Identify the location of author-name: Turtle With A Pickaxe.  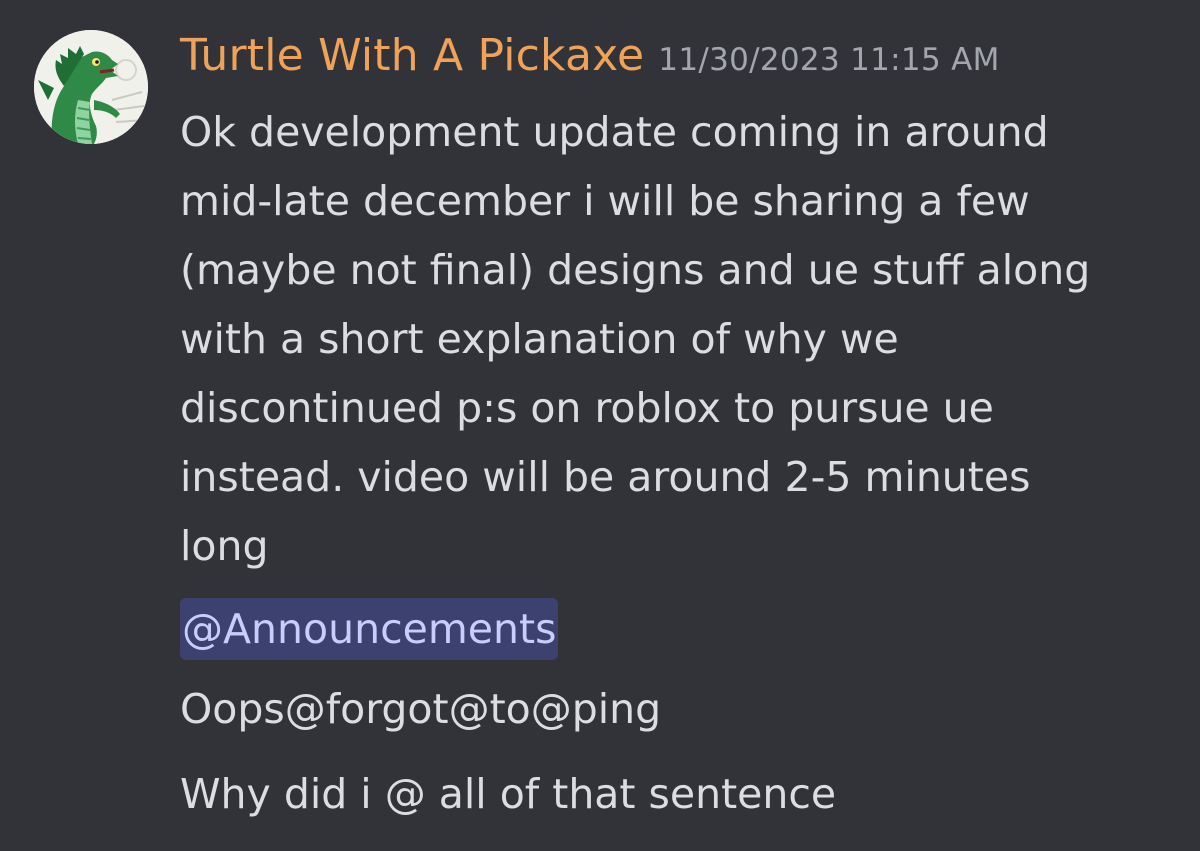
(412, 55).